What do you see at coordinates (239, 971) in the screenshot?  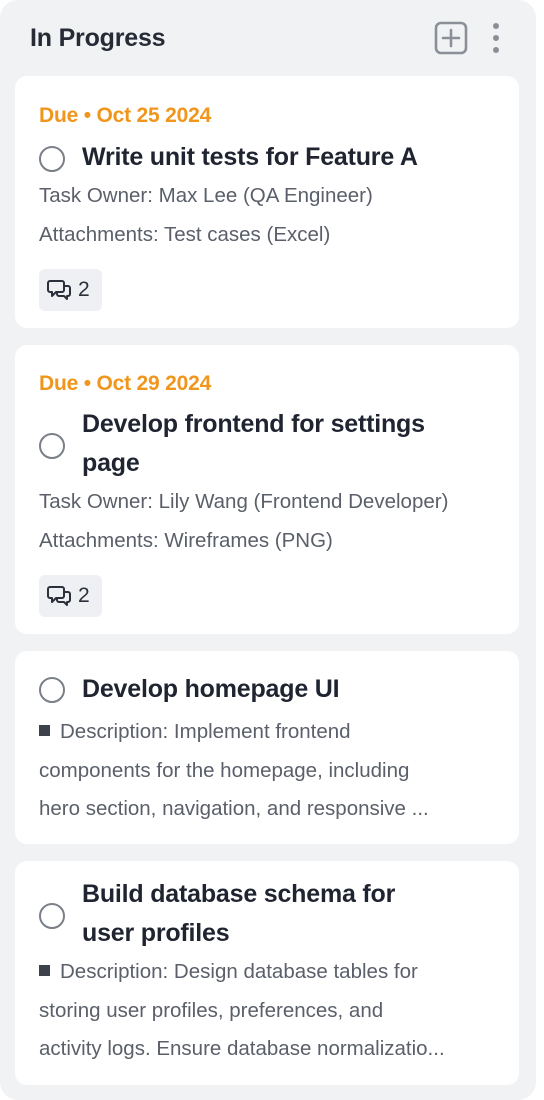 I see `description-text: Description: Design database tables for` at bounding box center [239, 971].